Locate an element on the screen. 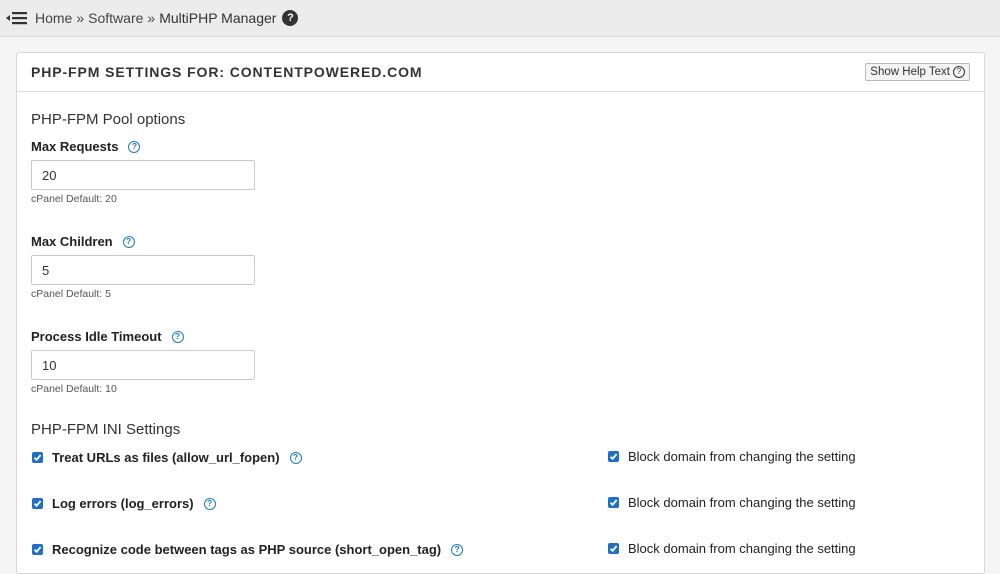  max-requests-label: Max Requests ? is located at coordinates (86, 146).